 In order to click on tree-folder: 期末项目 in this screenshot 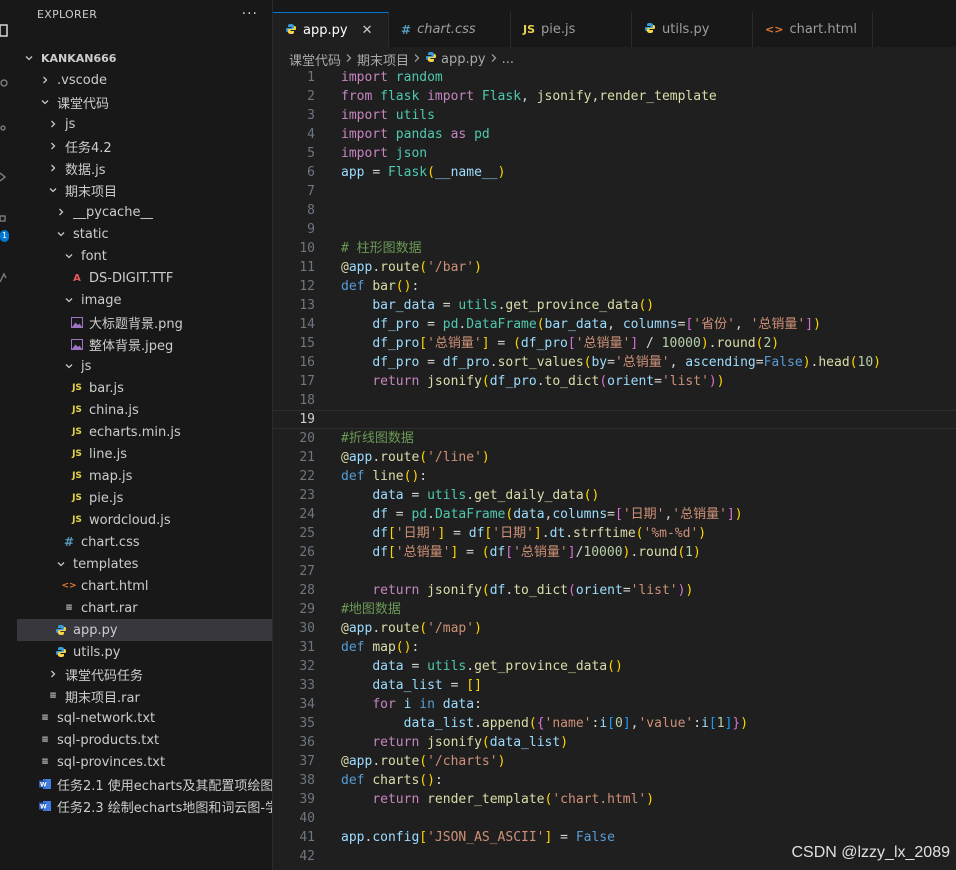, I will do `click(144, 190)`.